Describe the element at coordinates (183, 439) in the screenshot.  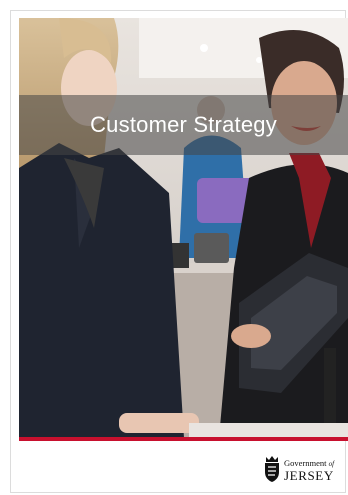
I see `accent-rule` at that location.